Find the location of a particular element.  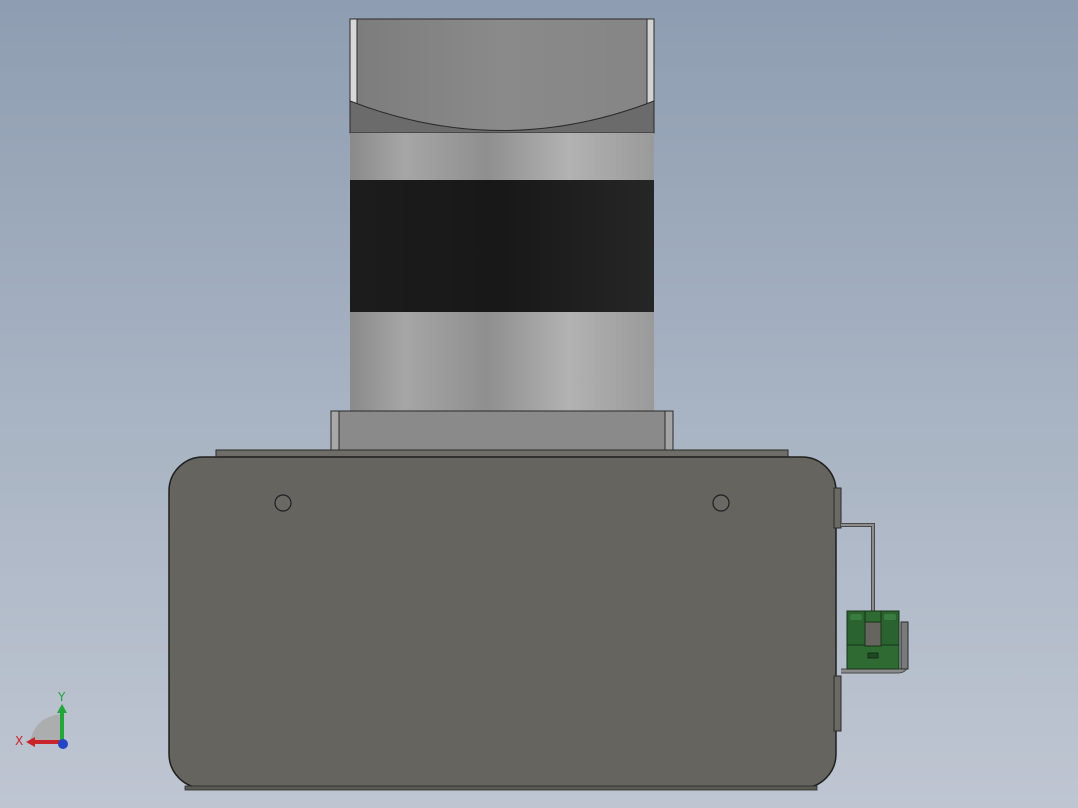

mounting-hole-right is located at coordinates (721, 503).